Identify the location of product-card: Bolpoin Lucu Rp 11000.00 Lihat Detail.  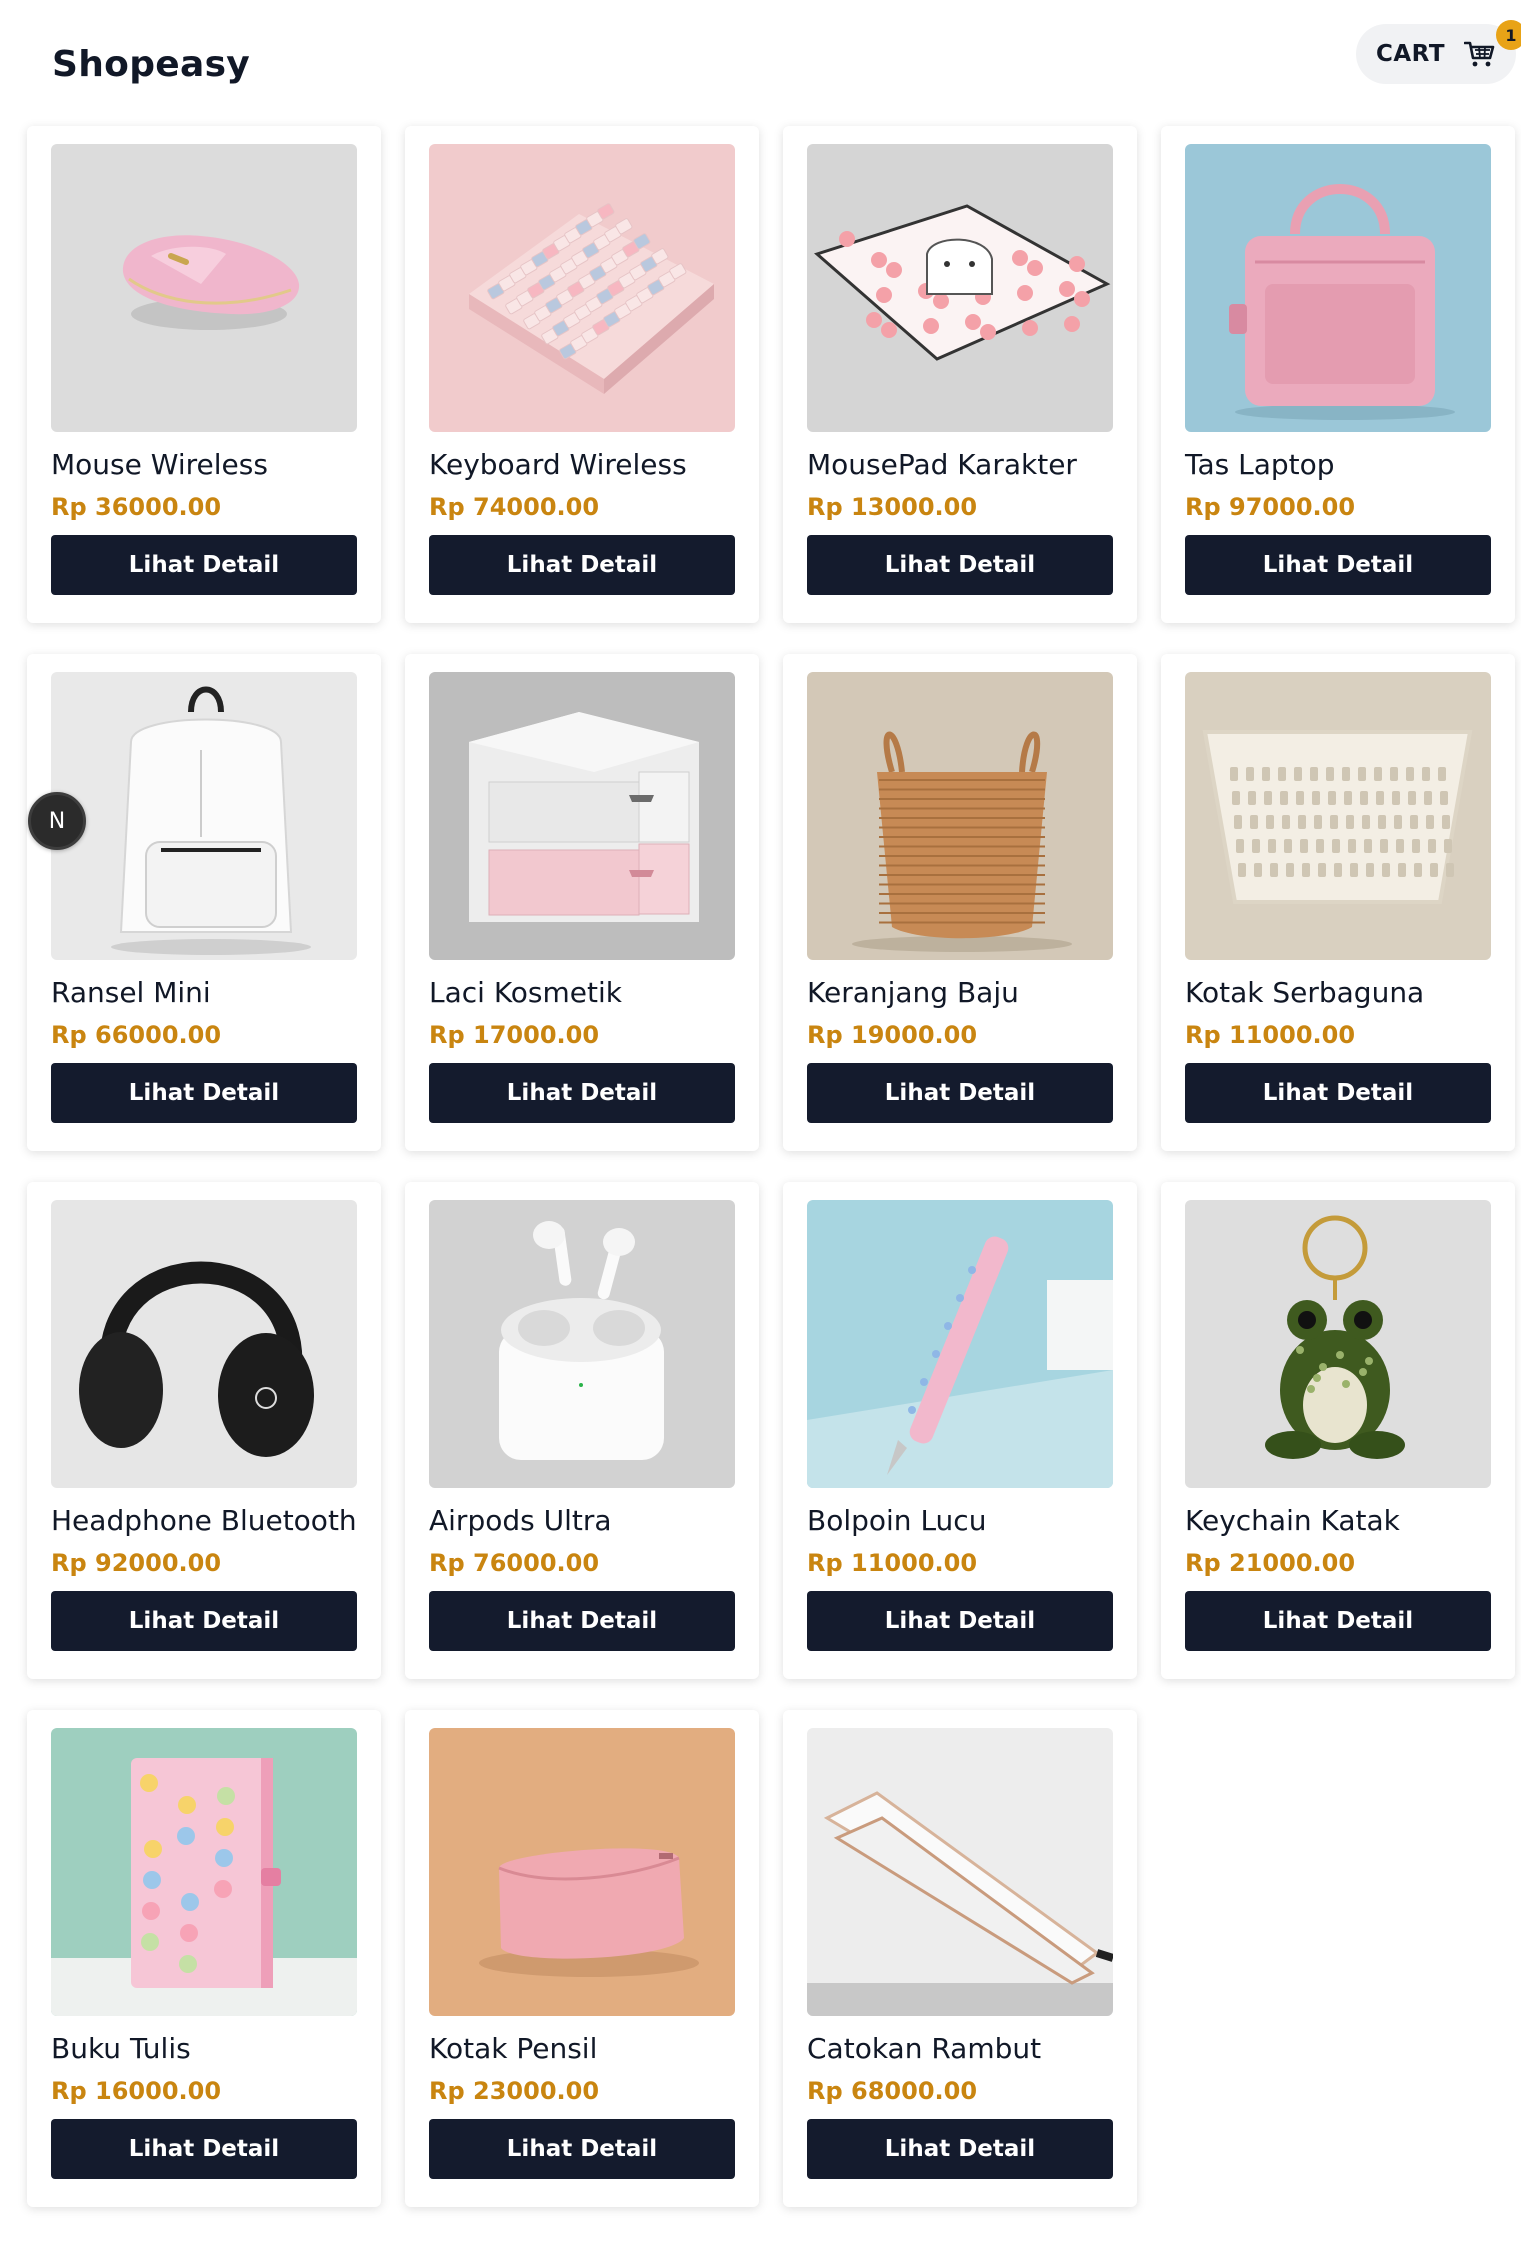
(960, 1430).